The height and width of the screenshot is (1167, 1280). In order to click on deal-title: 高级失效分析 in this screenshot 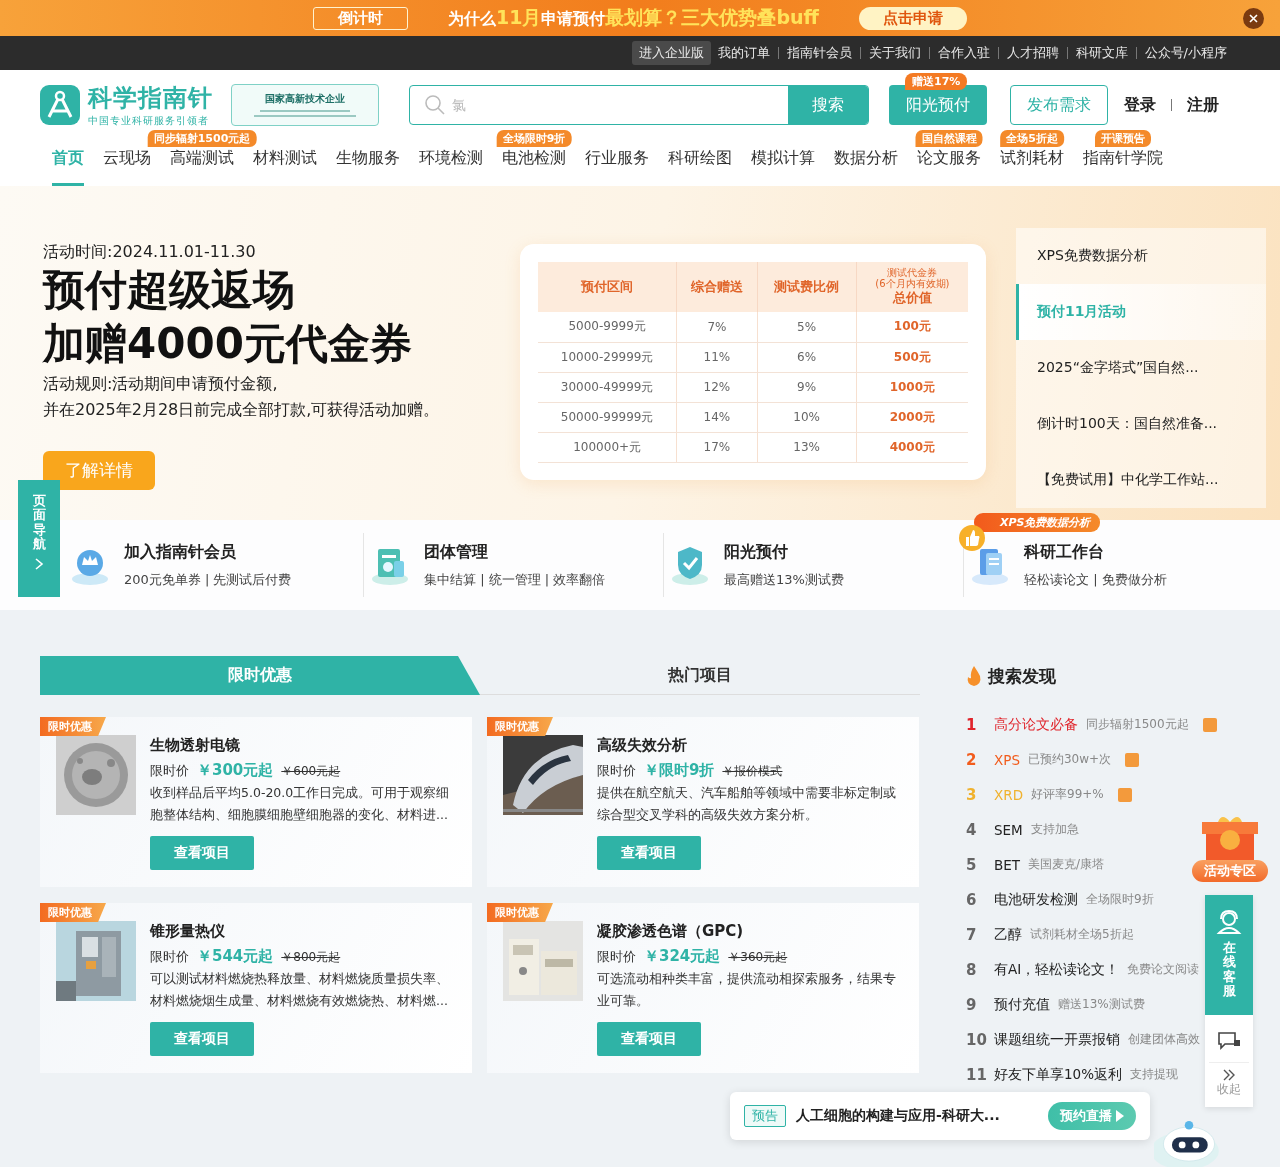, I will do `click(642, 745)`.